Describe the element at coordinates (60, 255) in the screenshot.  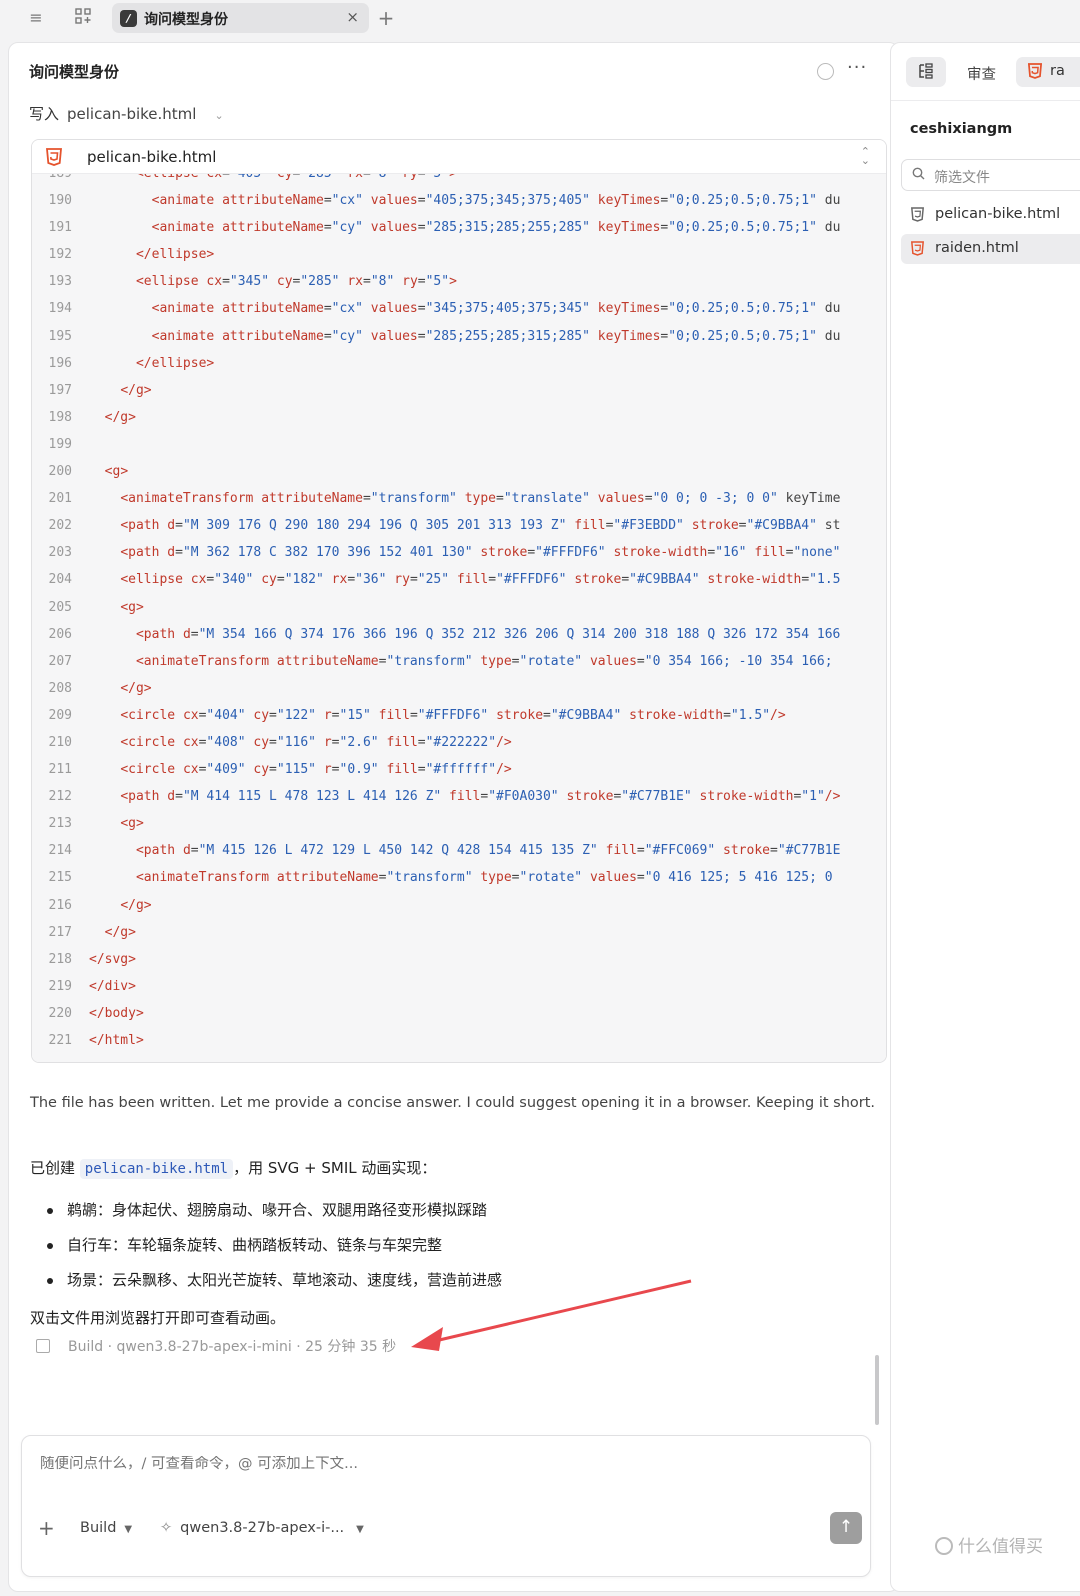
I see `line-number: 192` at that location.